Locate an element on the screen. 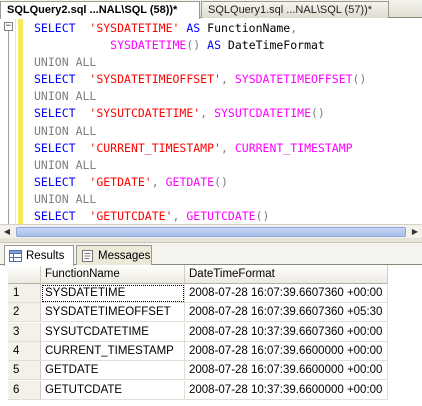 The width and height of the screenshot is (422, 406). row-number: 6 is located at coordinates (24, 390).